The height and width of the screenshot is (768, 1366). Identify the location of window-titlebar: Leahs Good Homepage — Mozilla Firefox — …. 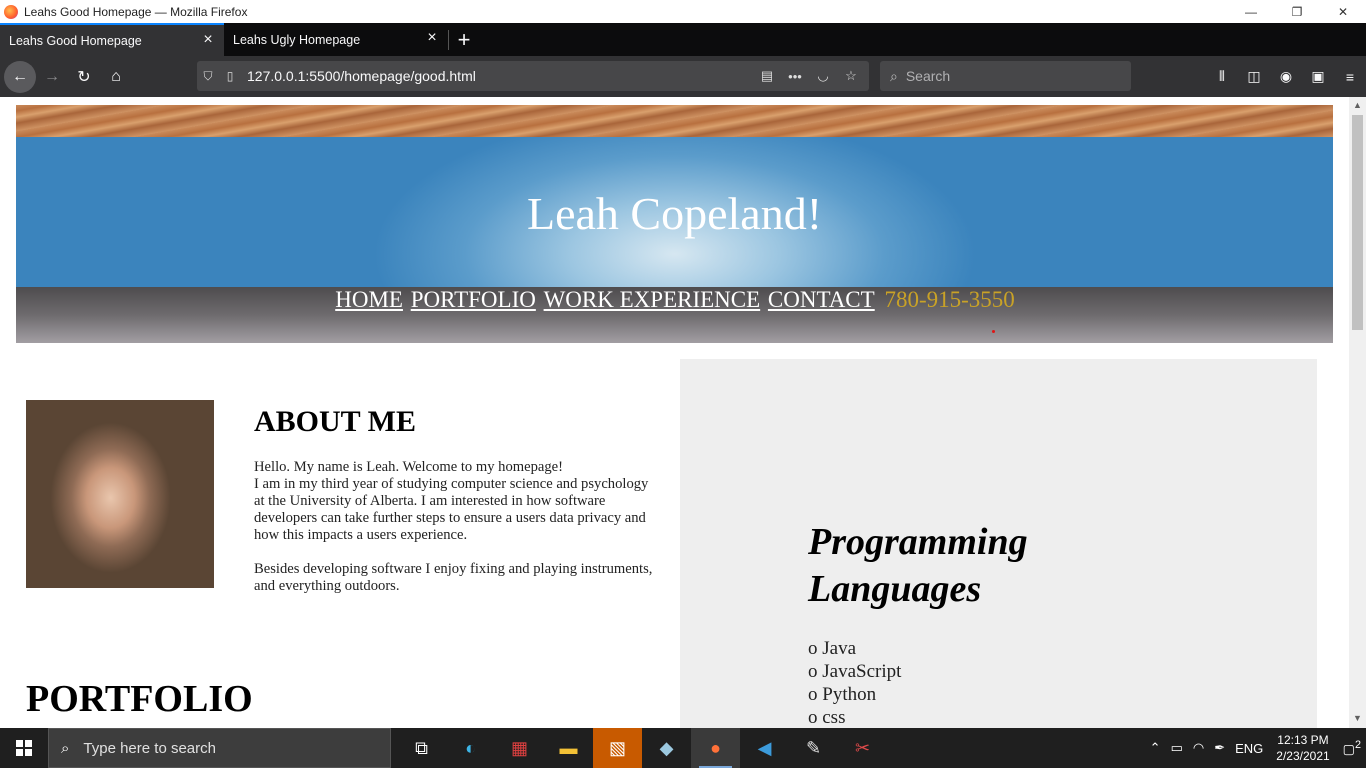
(683, 11).